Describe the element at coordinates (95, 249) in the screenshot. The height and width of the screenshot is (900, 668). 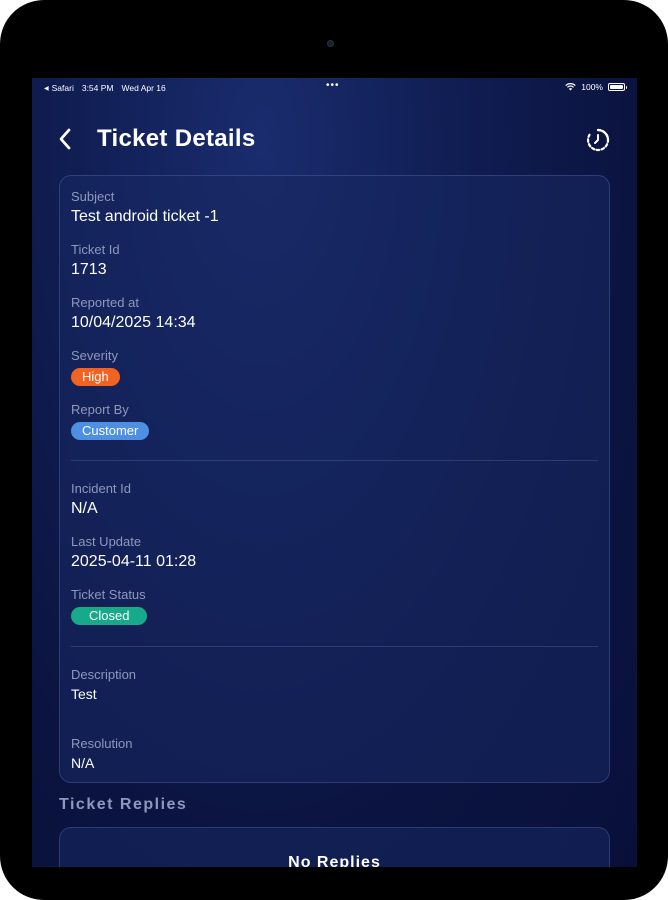
I see `ticket-id-label: Ticket Id` at that location.